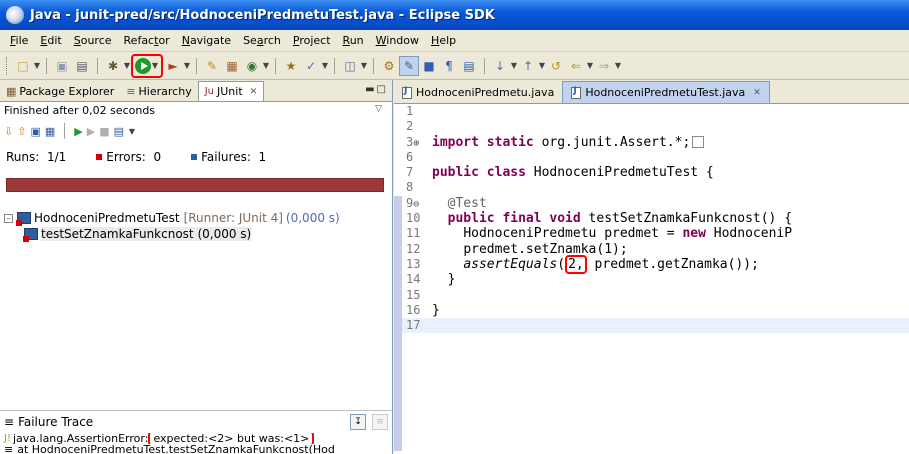  Describe the element at coordinates (311, 66) in the screenshot. I see `search-icon: ✓` at that location.